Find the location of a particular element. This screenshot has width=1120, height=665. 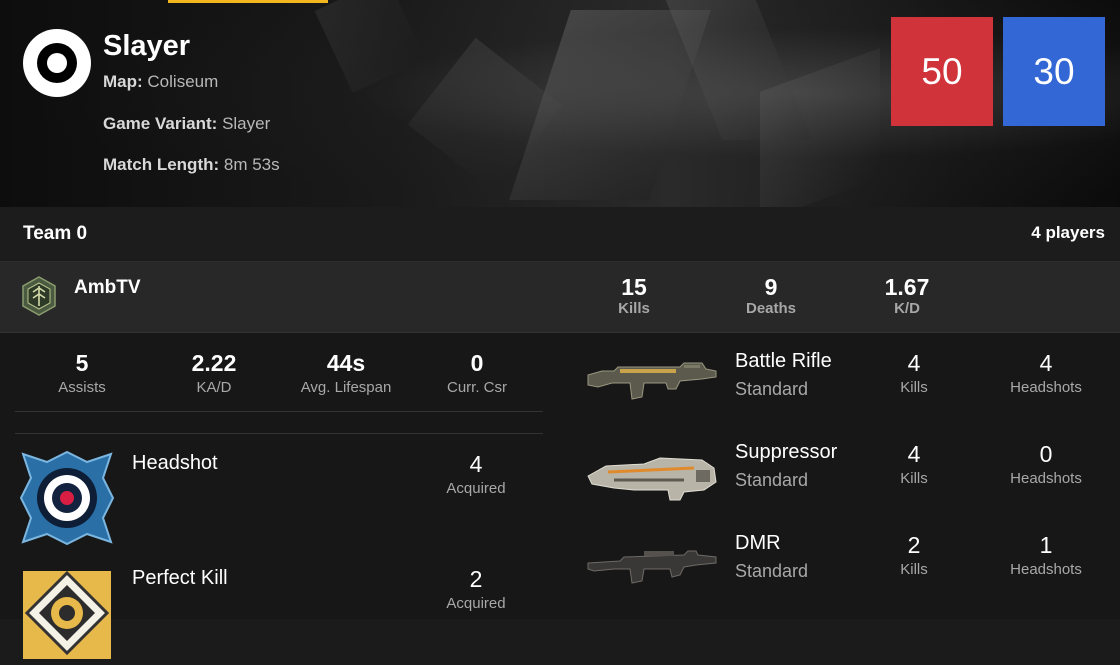

player-kills: 15 Kills is located at coordinates (634, 295).